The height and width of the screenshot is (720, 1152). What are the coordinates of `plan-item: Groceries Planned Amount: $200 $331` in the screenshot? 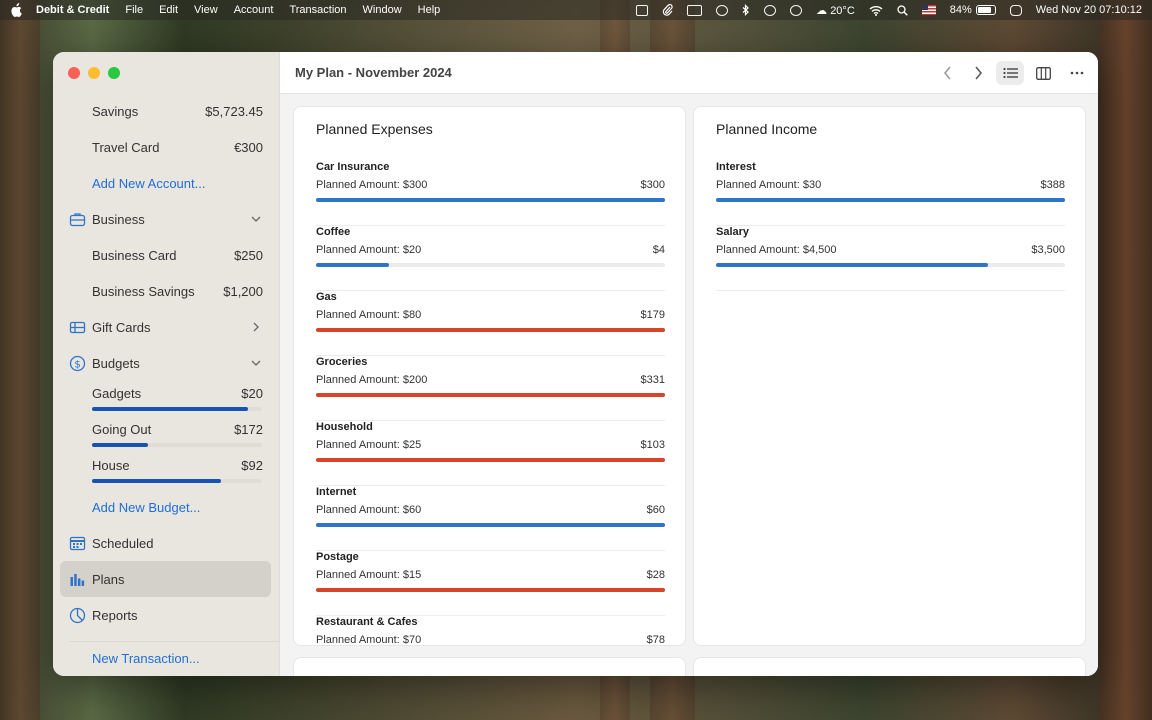 It's located at (490, 388).